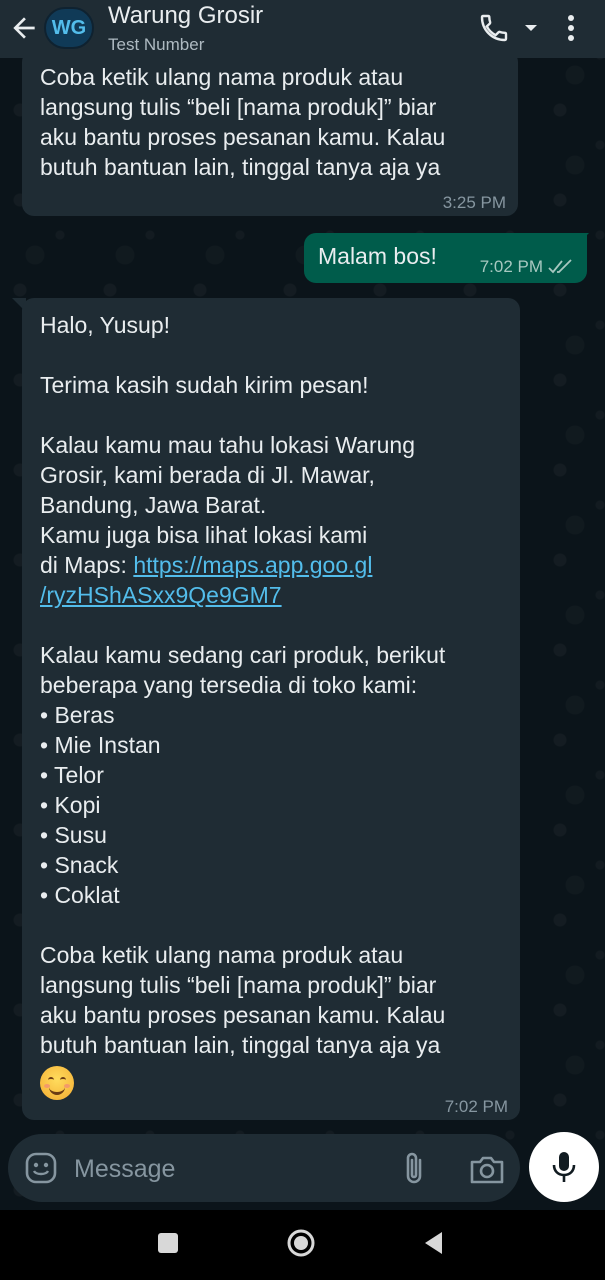 The width and height of the screenshot is (605, 1280). Describe the element at coordinates (204, 385) in the screenshot. I see `thanks-text: Terima kasih sudah kirim pesan!` at that location.